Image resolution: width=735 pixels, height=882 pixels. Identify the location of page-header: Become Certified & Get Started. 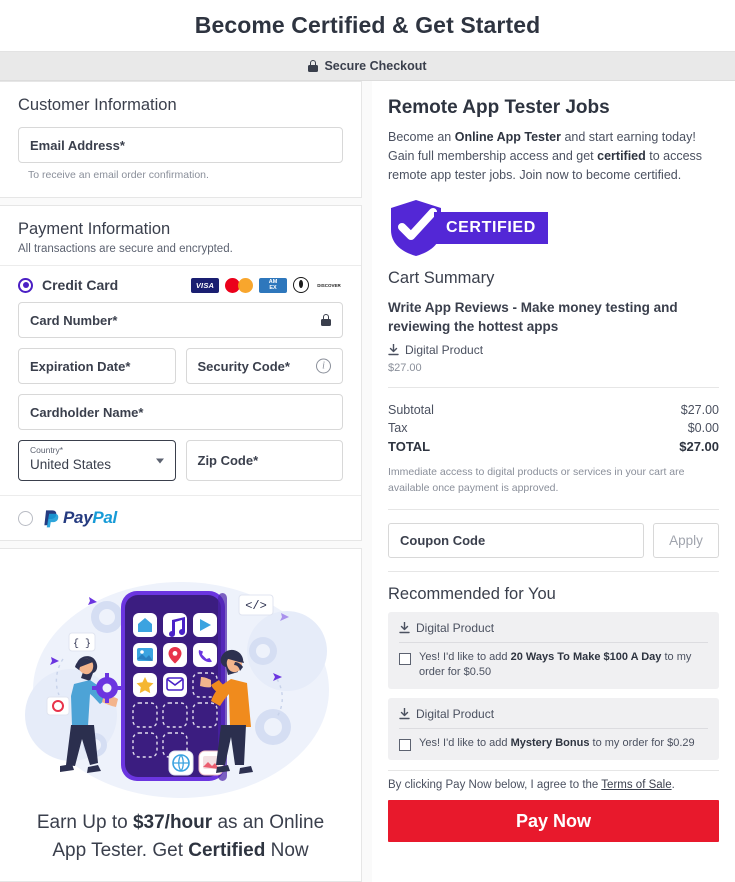
(367, 26).